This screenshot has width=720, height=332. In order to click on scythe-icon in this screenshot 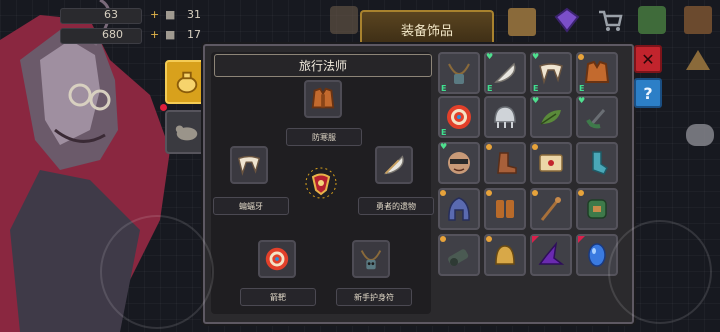, I will do `click(596, 119)`.